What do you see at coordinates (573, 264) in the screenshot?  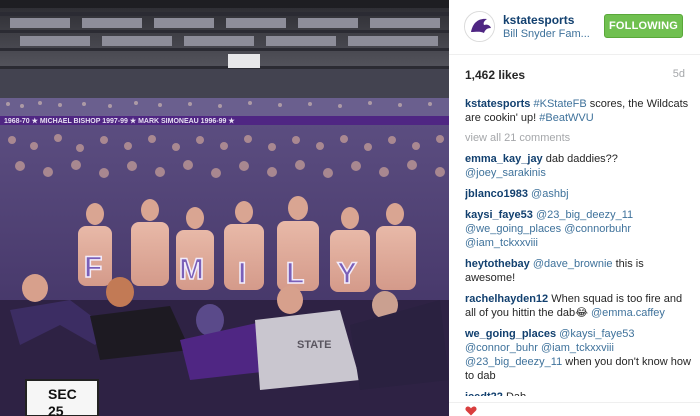 I see `comment-mention: @dave_brownie` at bounding box center [573, 264].